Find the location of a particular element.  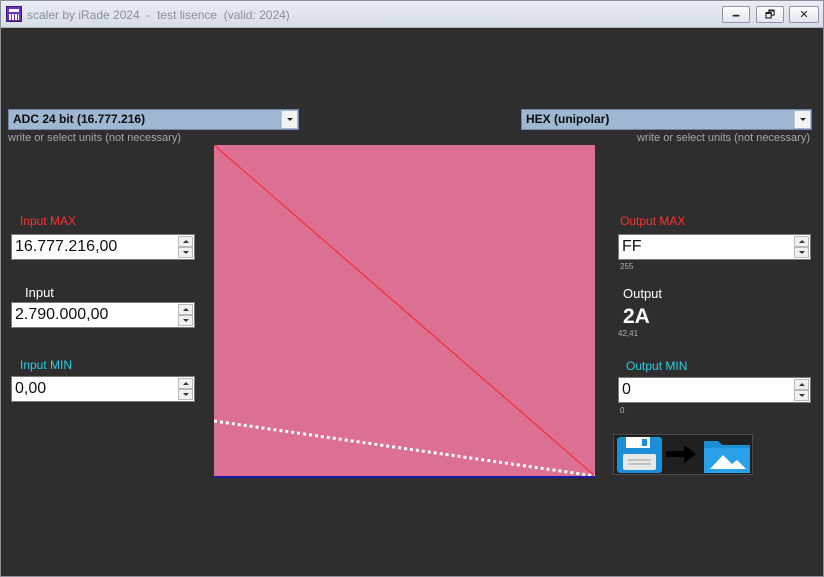

source-units-hint: write or select units (not necessary) is located at coordinates (95, 138).